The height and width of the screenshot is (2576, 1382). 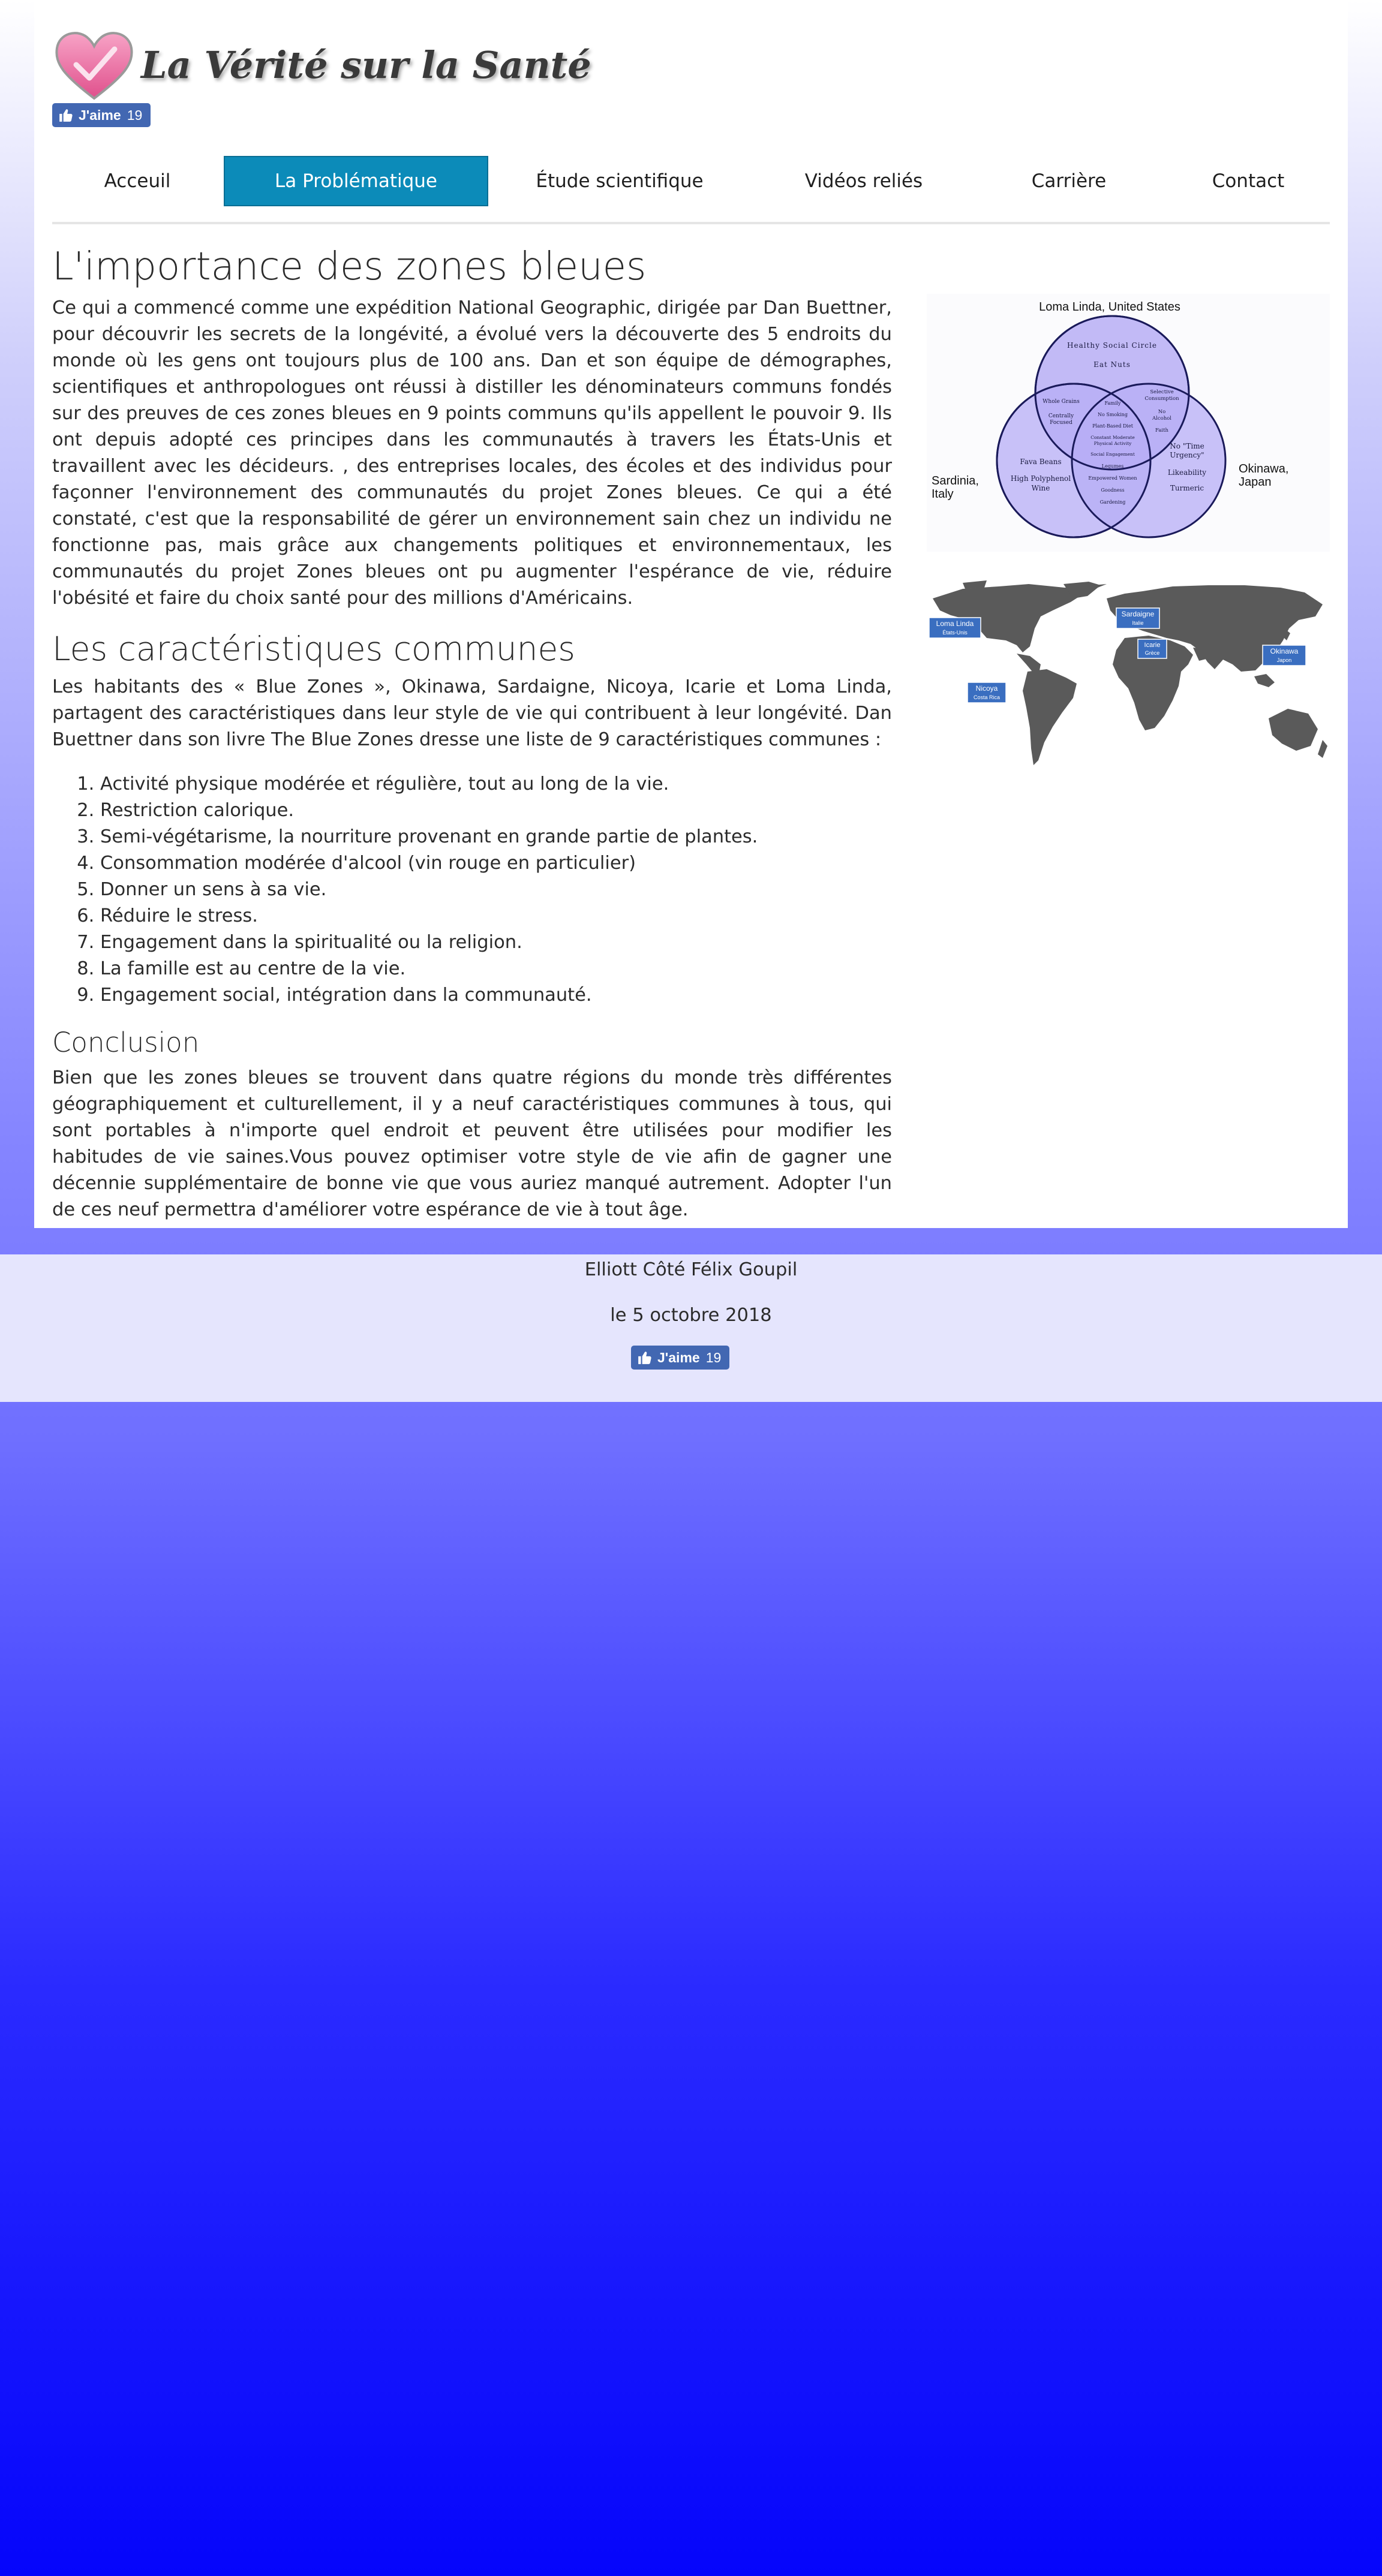 I want to click on venn-top-label: Loma Linda, United States, so click(x=1109, y=307).